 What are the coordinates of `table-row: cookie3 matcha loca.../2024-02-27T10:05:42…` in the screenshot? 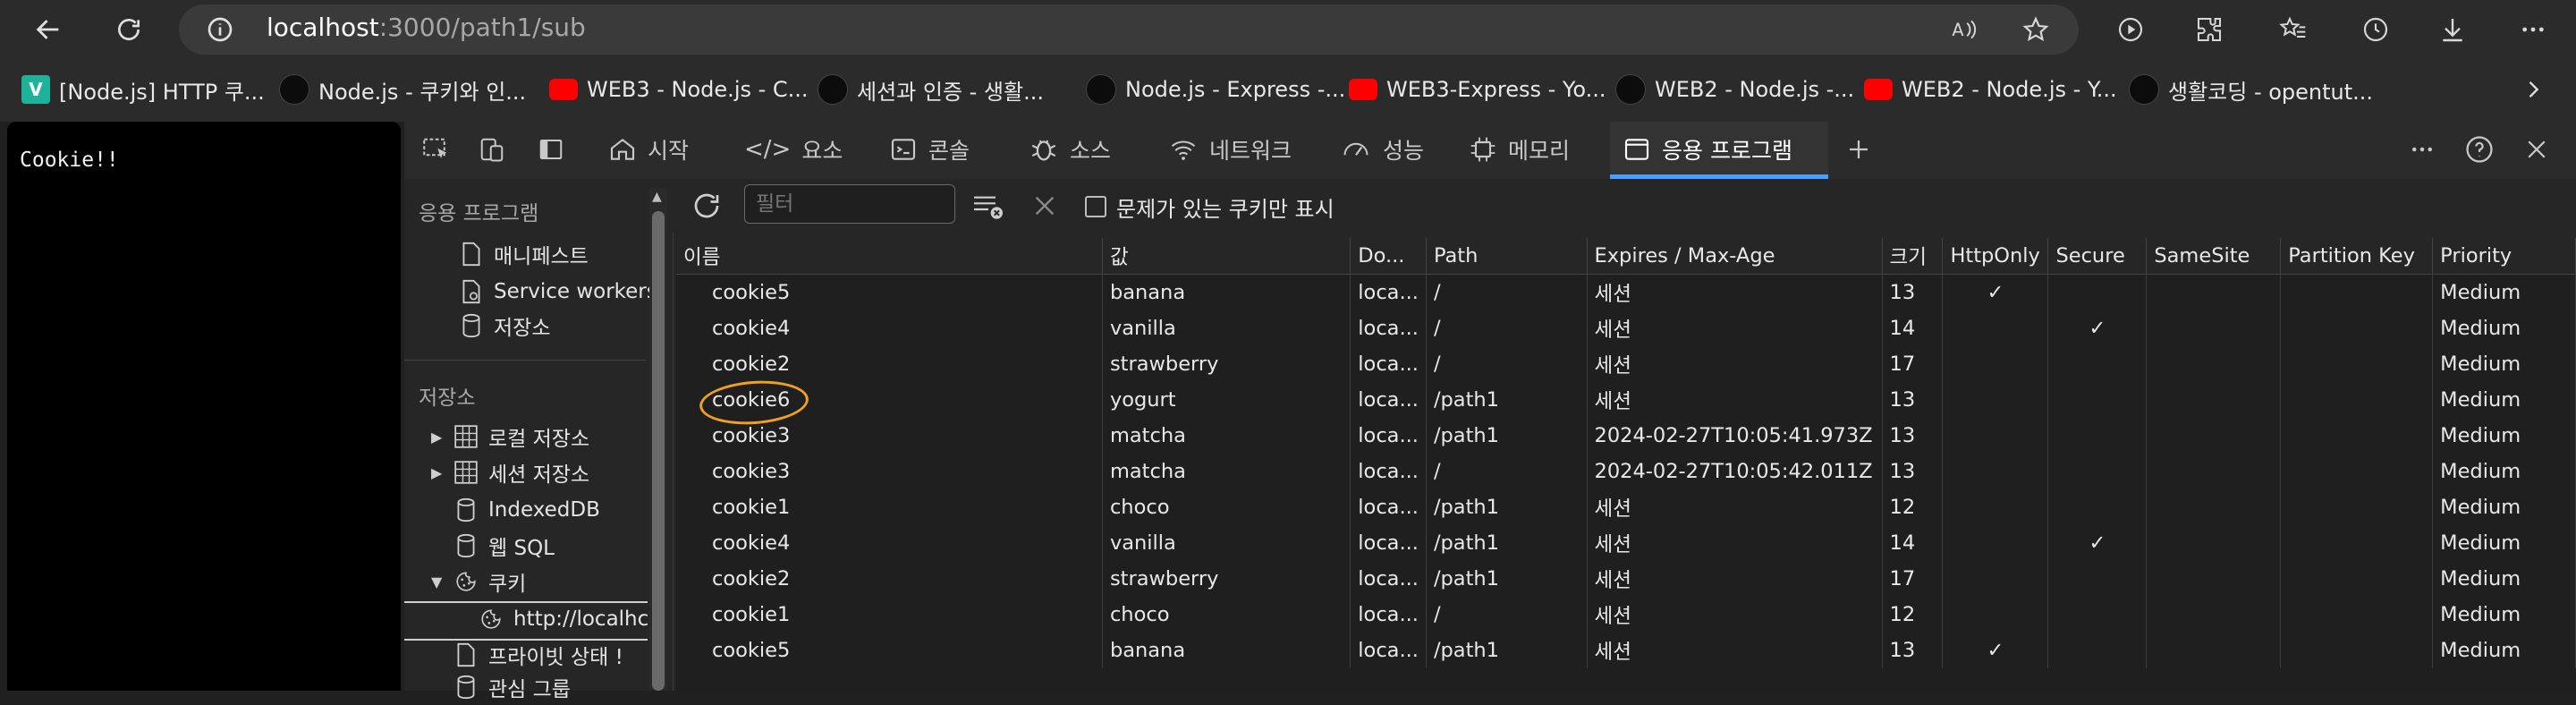 It's located at (1626, 472).